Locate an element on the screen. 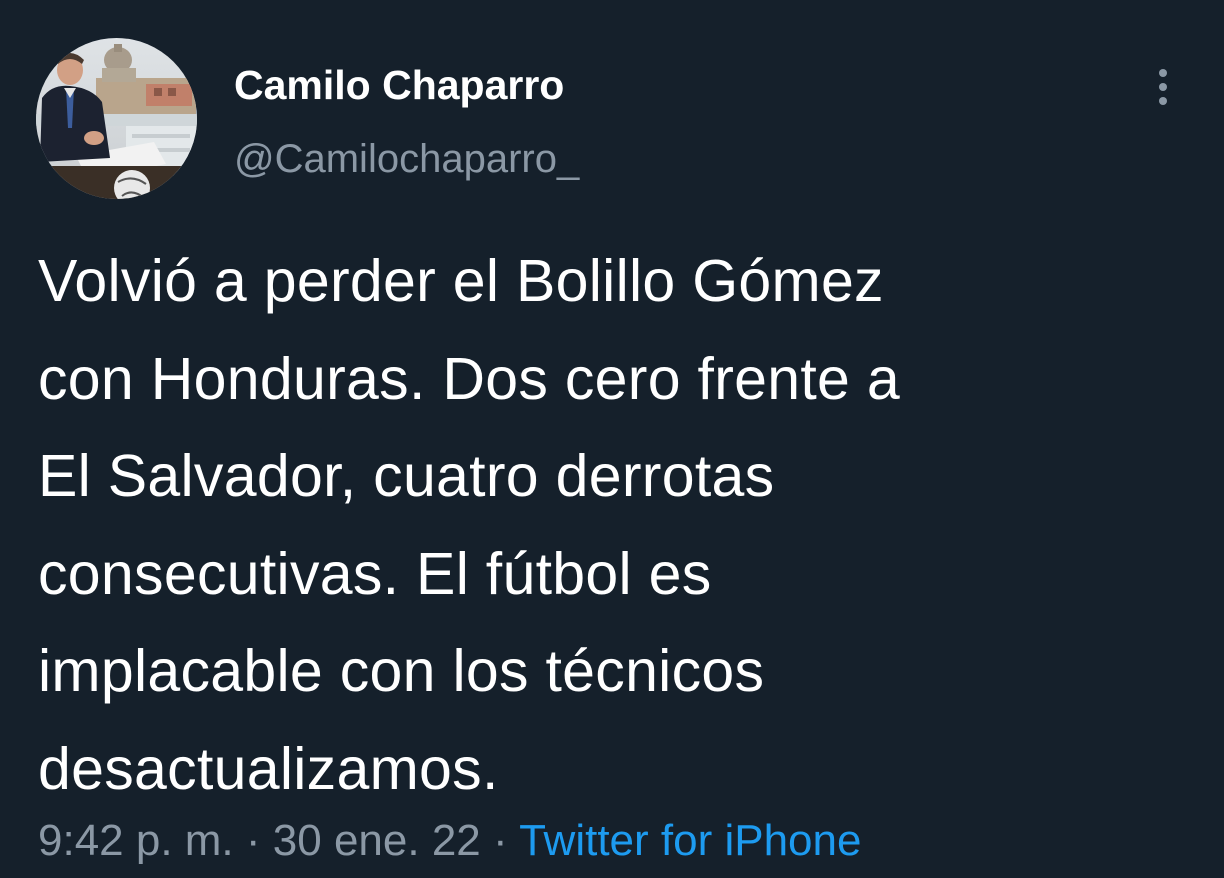  profile-photo-icon is located at coordinates (116, 118).